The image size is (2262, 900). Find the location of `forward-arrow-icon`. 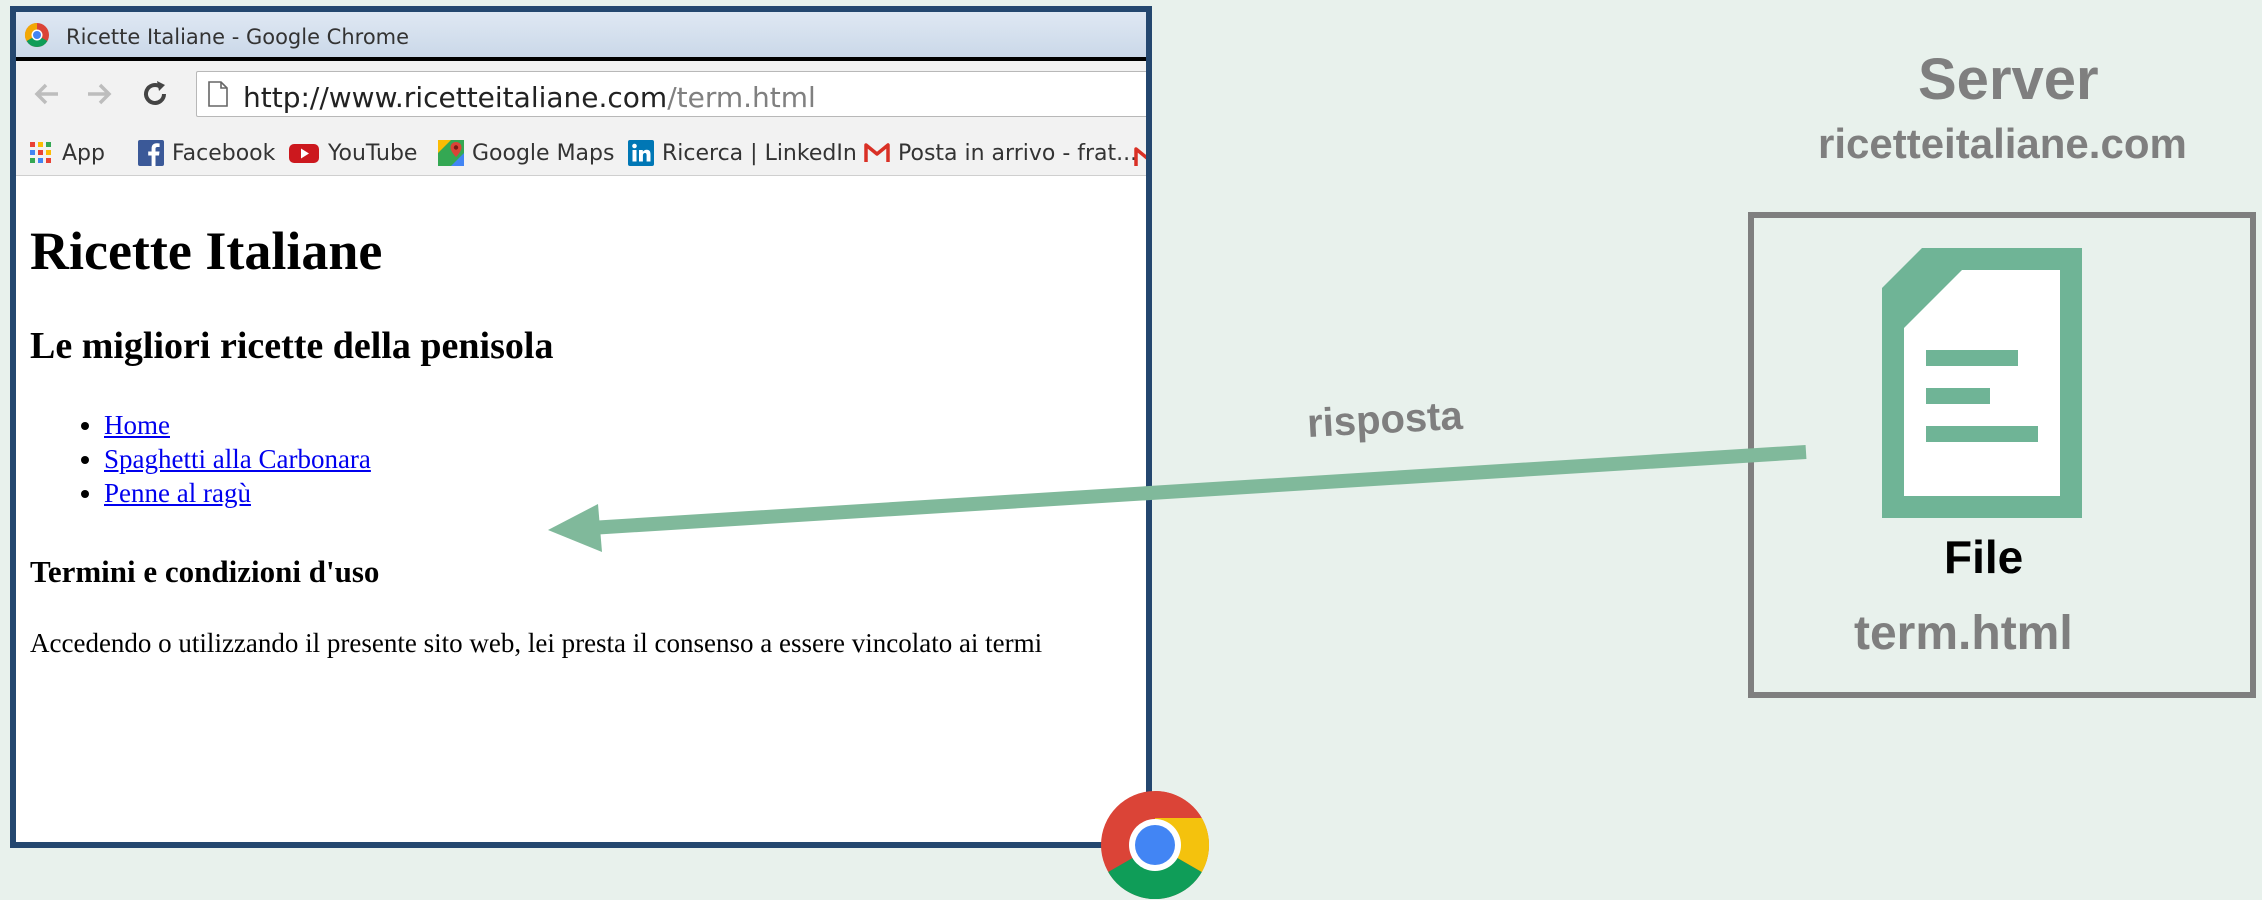

forward-arrow-icon is located at coordinates (99, 94).